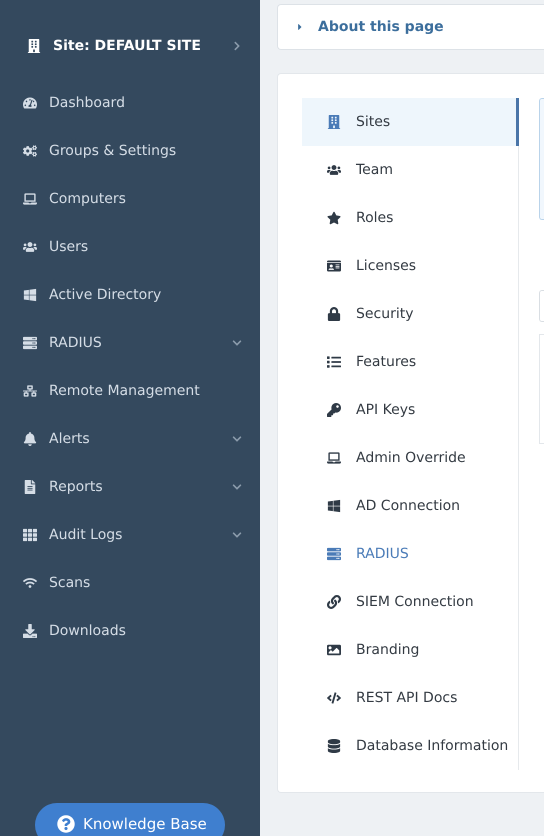 The height and width of the screenshot is (836, 544). What do you see at coordinates (410, 218) in the screenshot?
I see `settings-nav-item: Roles` at bounding box center [410, 218].